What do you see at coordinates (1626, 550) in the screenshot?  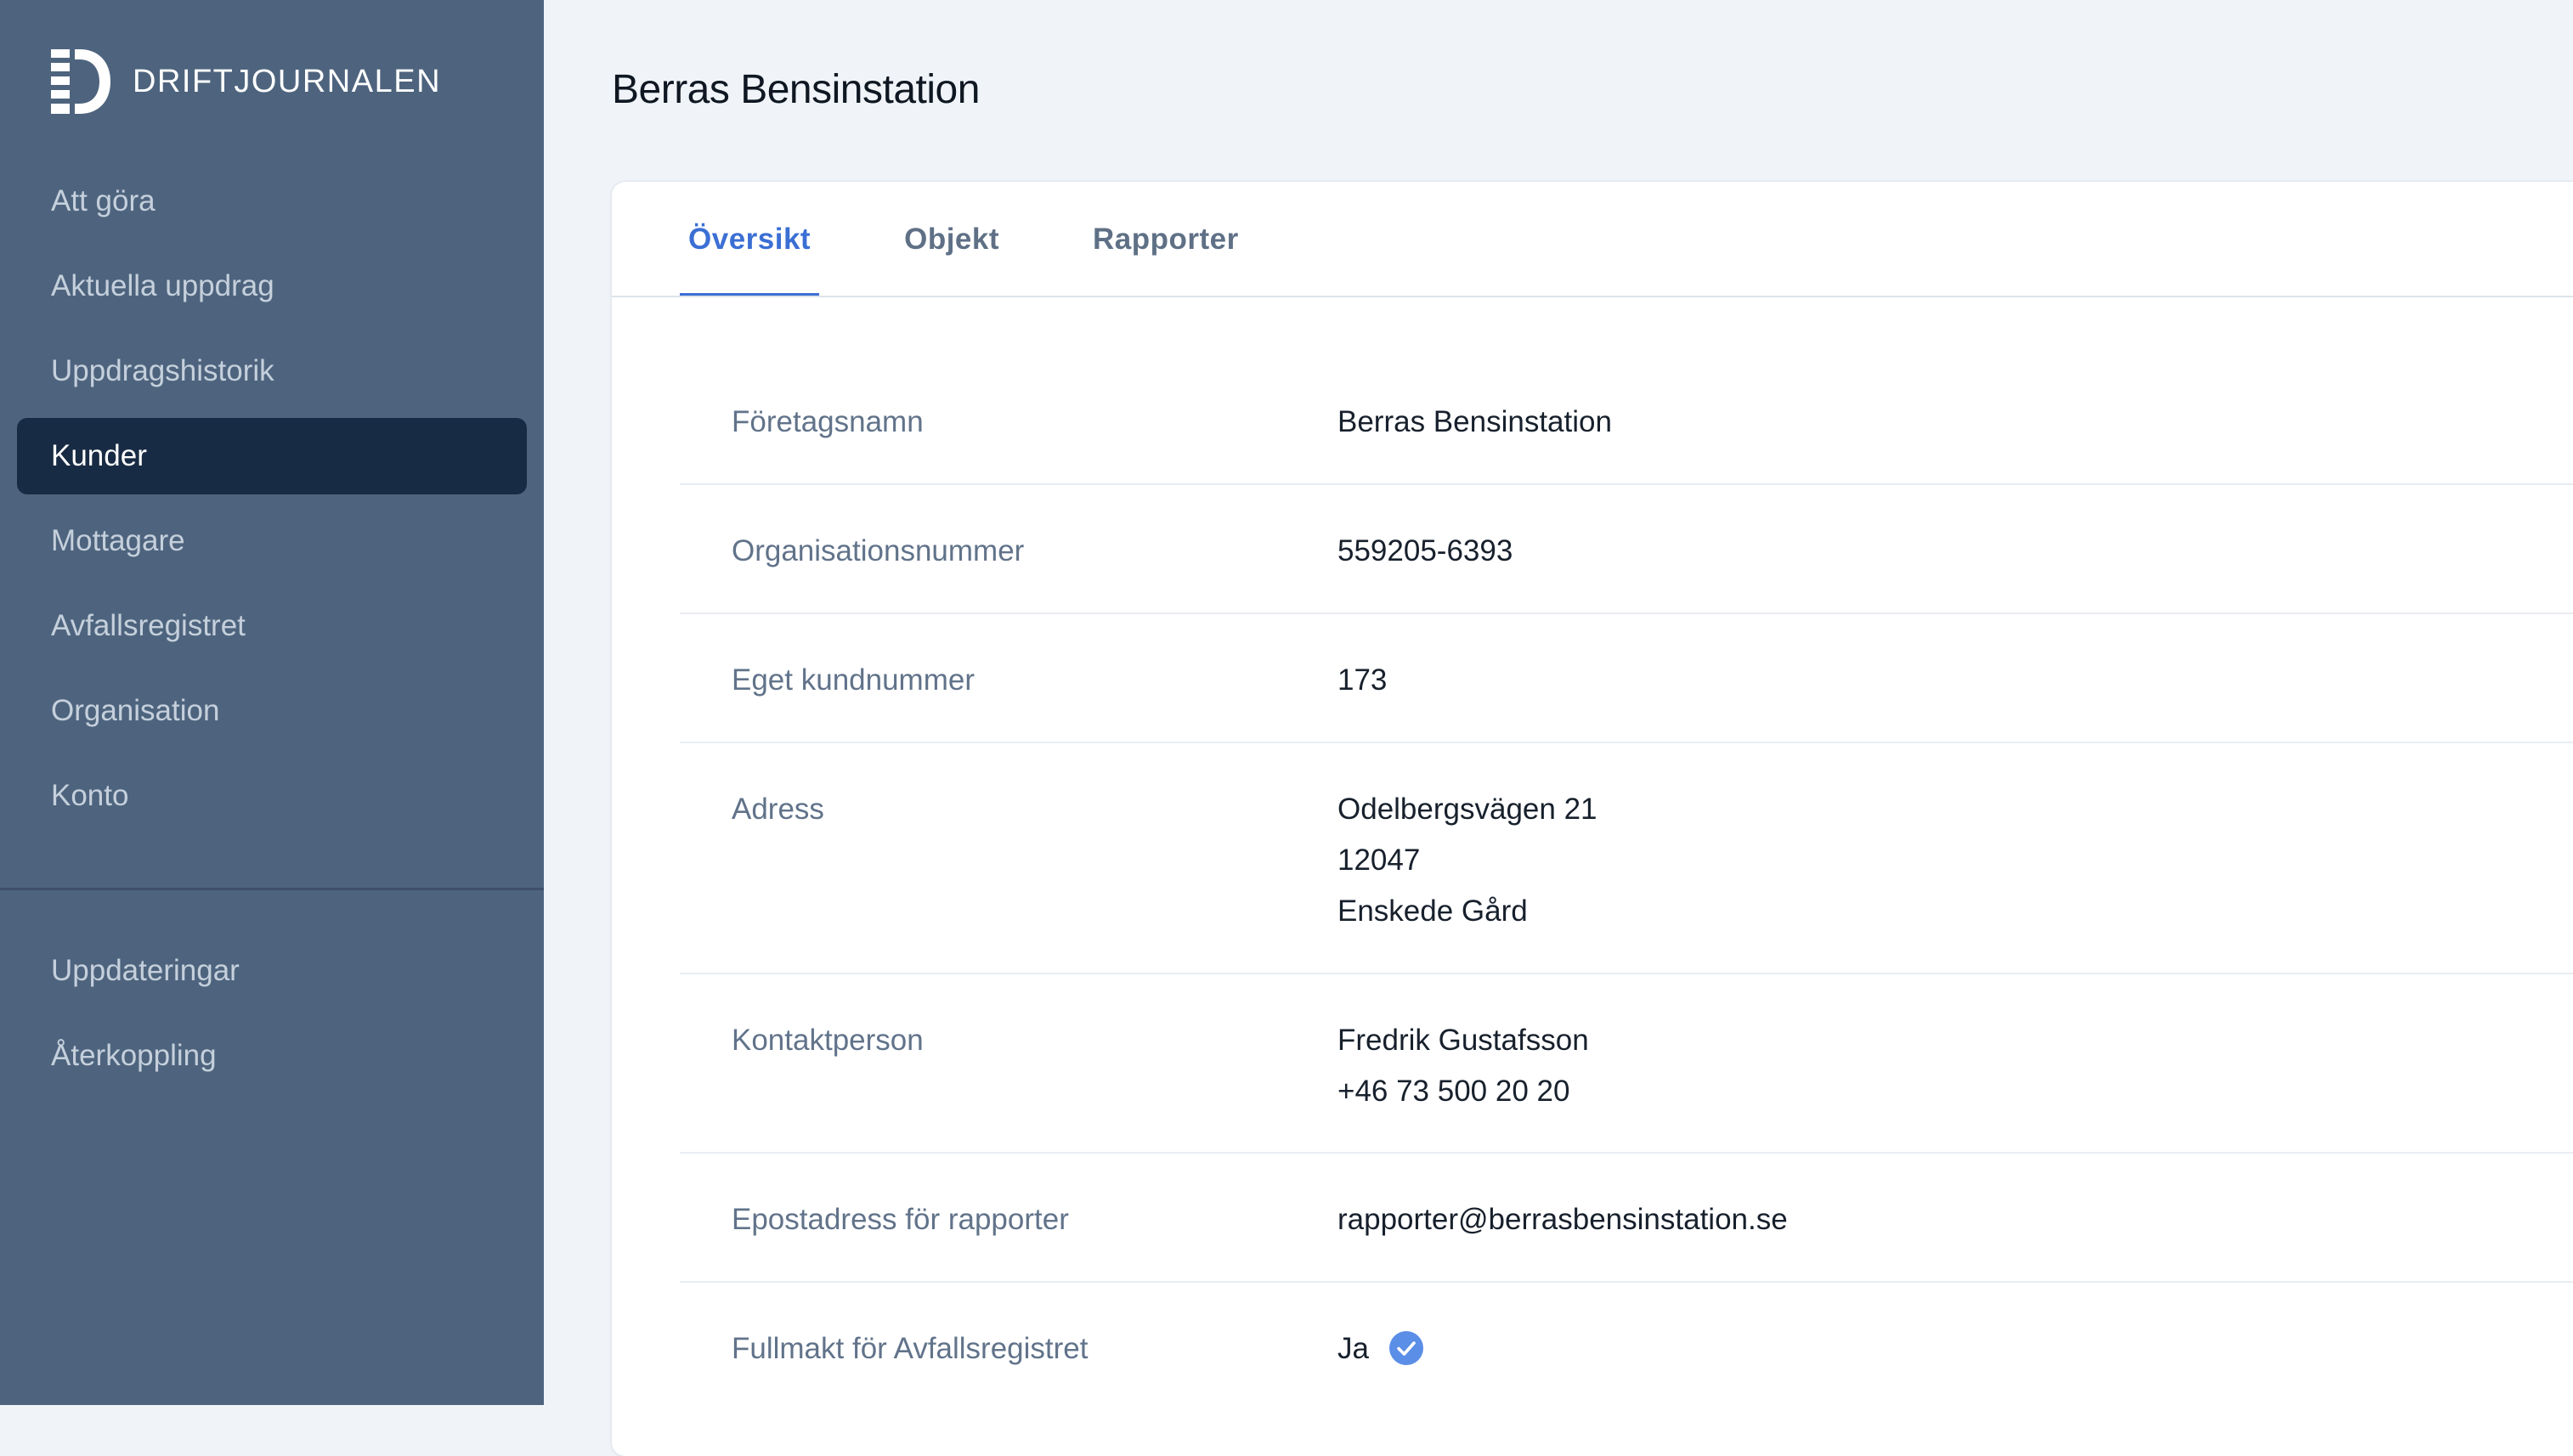 I see `detail-row-org-number: Organisationsnummer 559205-6393` at bounding box center [1626, 550].